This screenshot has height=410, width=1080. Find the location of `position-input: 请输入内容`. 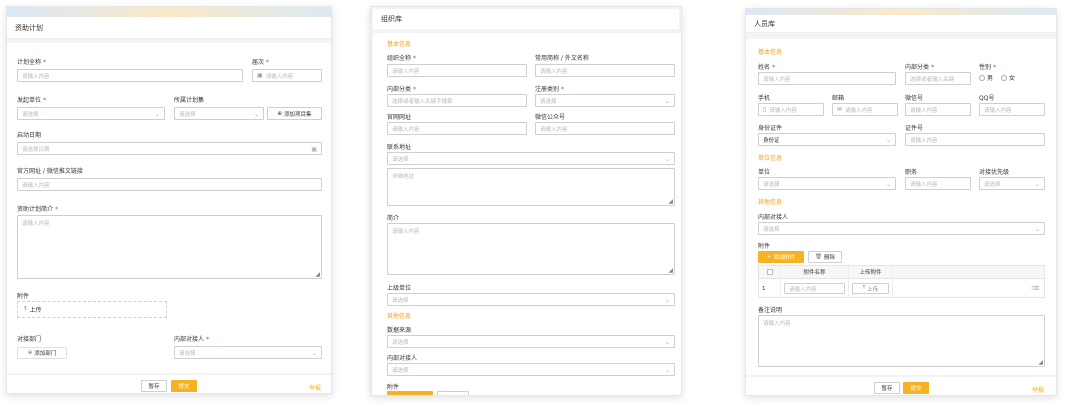

position-input: 请输入内容 is located at coordinates (938, 183).